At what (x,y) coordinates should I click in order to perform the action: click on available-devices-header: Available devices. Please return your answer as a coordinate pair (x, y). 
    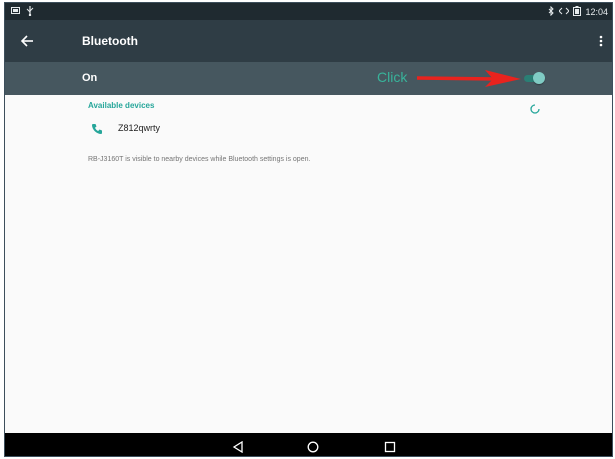
    Looking at the image, I should click on (121, 105).